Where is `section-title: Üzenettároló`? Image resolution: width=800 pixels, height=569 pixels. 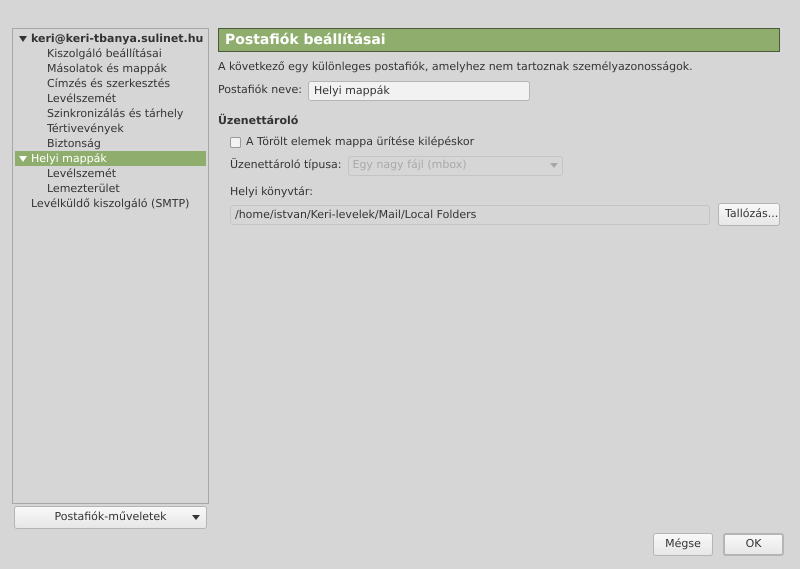
section-title: Üzenettároló is located at coordinates (259, 120).